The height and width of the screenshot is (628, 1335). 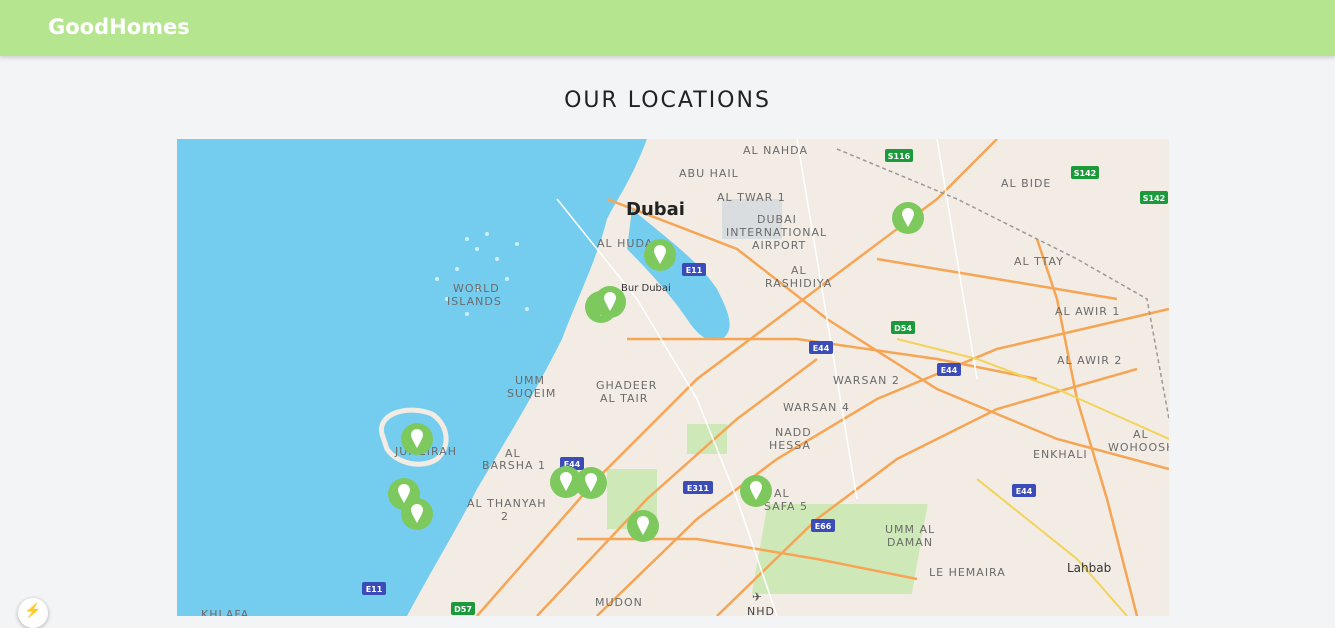 I want to click on map-label-safa-2: SAFA 5, so click(x=786, y=506).